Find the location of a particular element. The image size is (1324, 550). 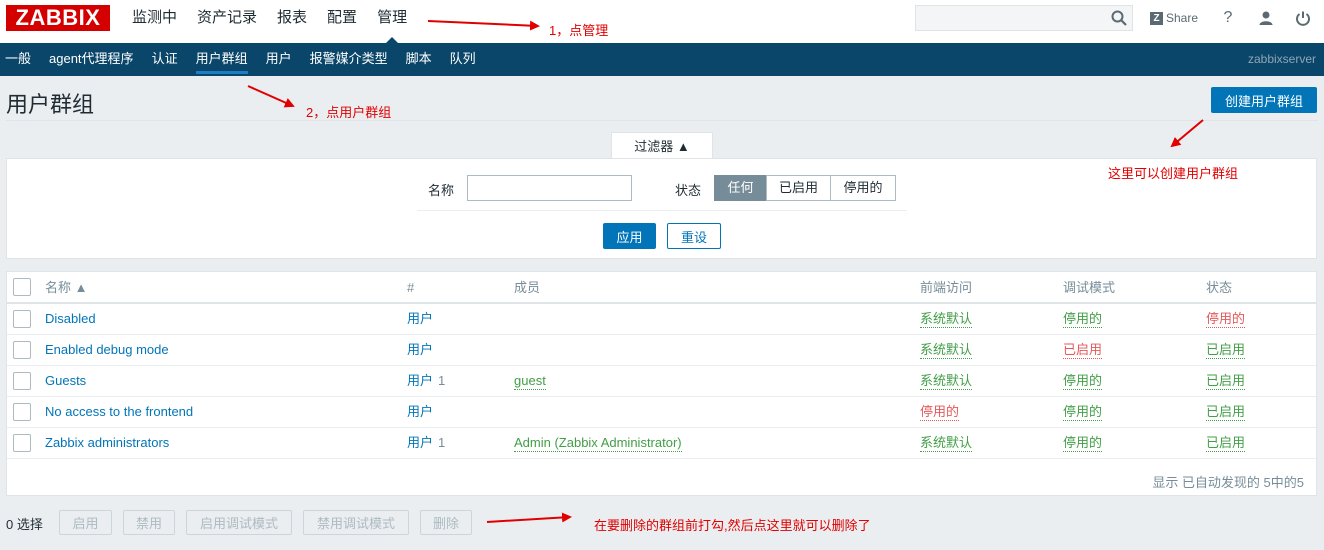

select-all-checkbox is located at coordinates (22, 287).